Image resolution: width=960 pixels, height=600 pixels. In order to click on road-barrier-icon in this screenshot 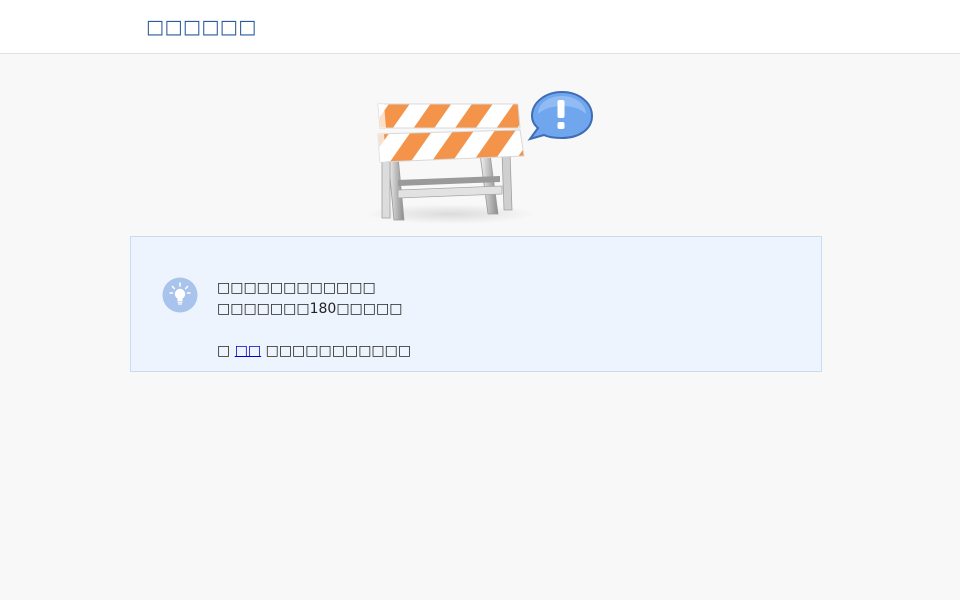, I will do `click(479, 157)`.